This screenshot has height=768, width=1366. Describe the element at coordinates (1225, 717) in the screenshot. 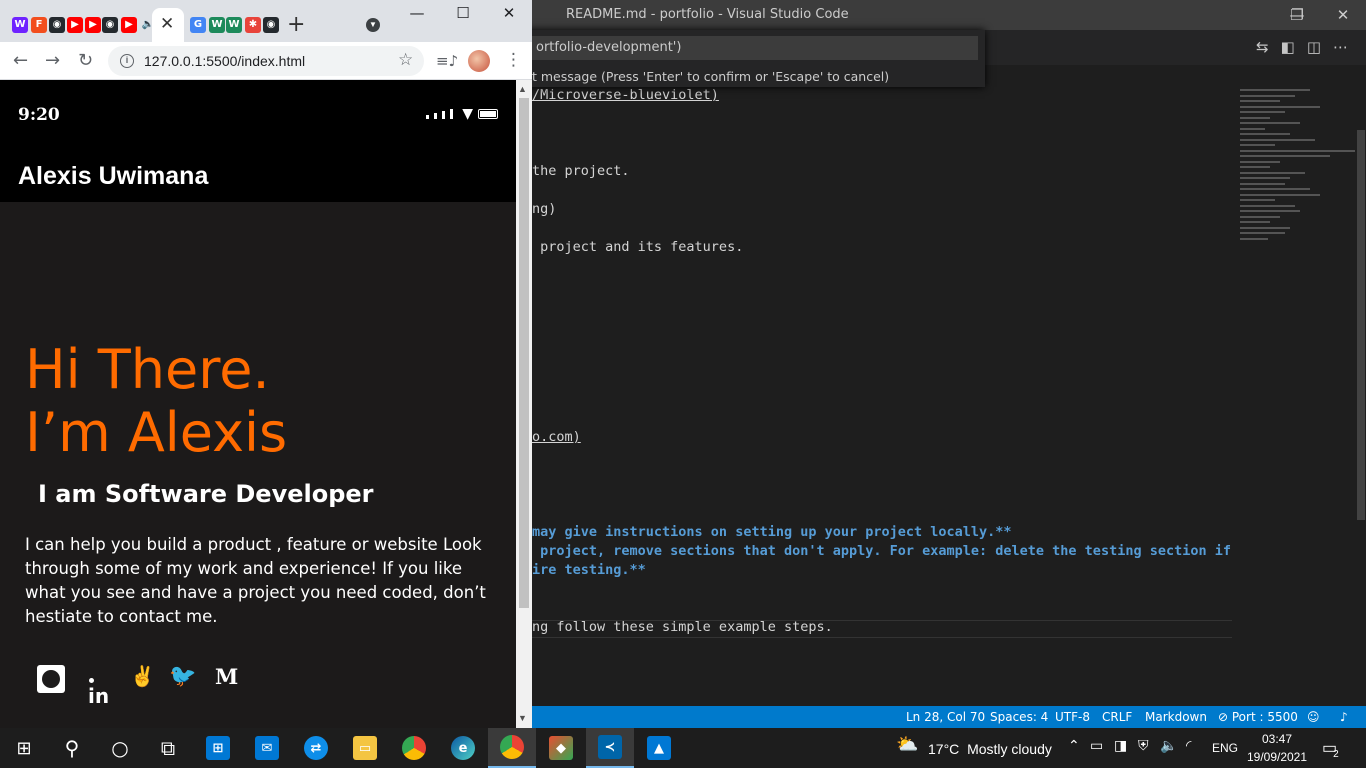

I see `broadcast-icon: ⊘` at that location.